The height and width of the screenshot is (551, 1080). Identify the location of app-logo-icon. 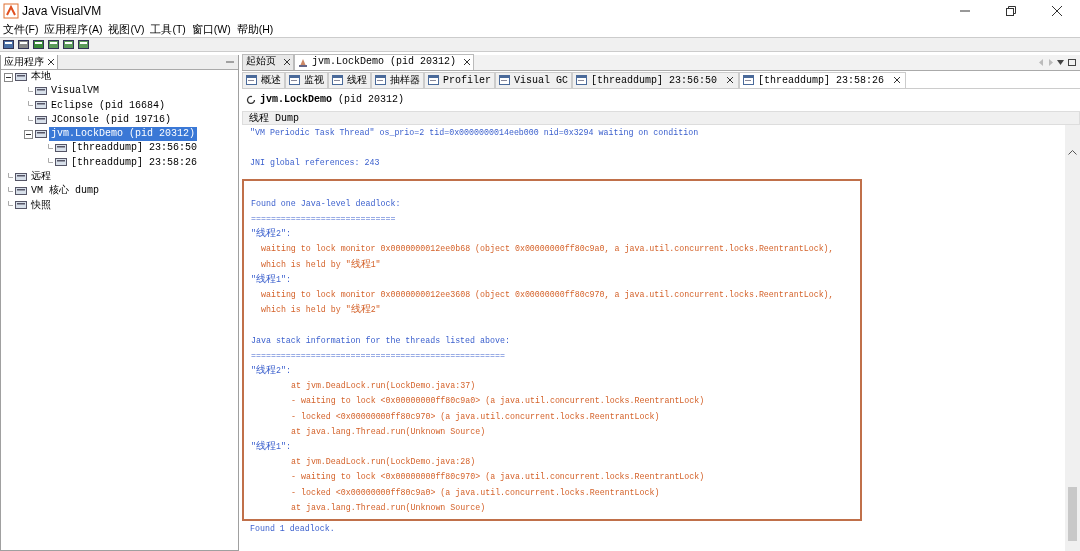
(11, 11).